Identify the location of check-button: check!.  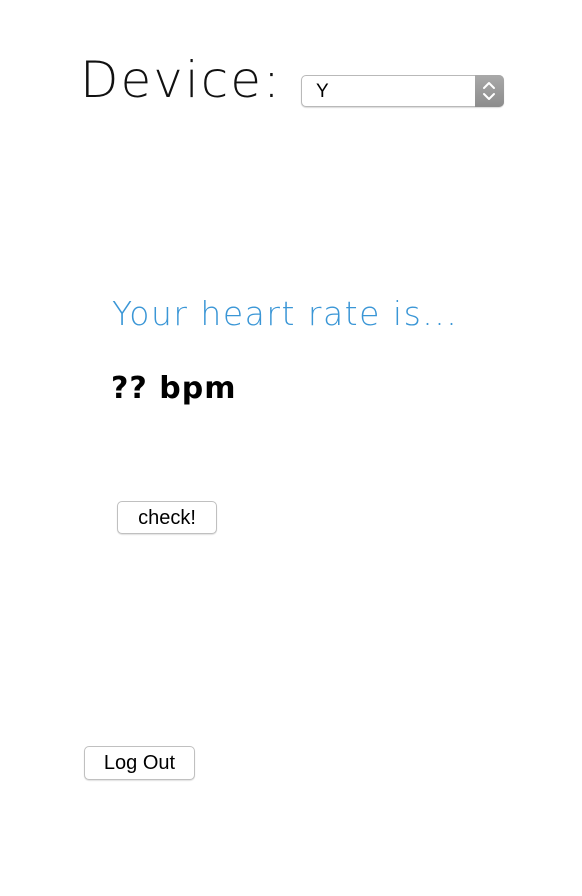
(167, 517).